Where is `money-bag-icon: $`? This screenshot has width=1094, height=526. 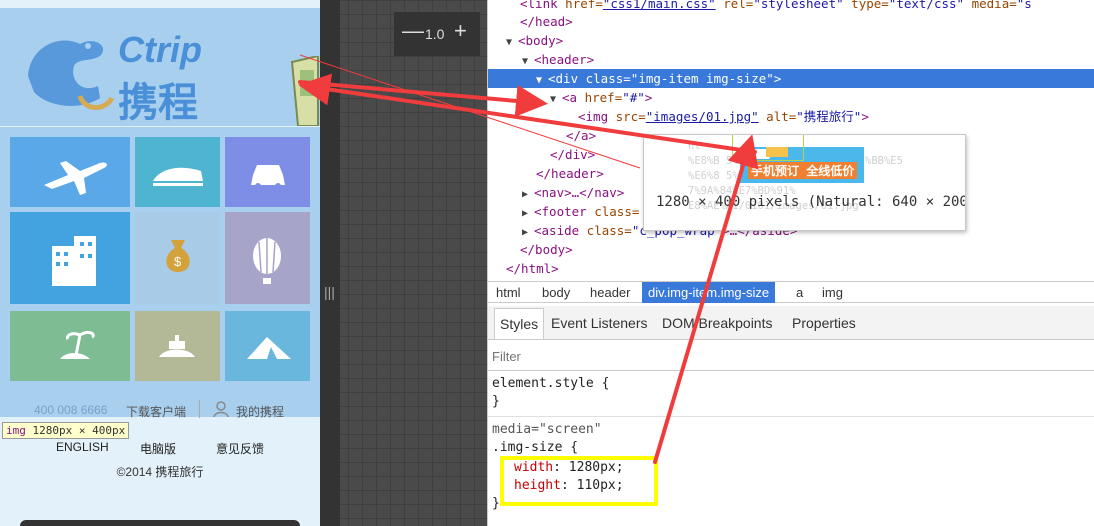
money-bag-icon: $ is located at coordinates (178, 256).